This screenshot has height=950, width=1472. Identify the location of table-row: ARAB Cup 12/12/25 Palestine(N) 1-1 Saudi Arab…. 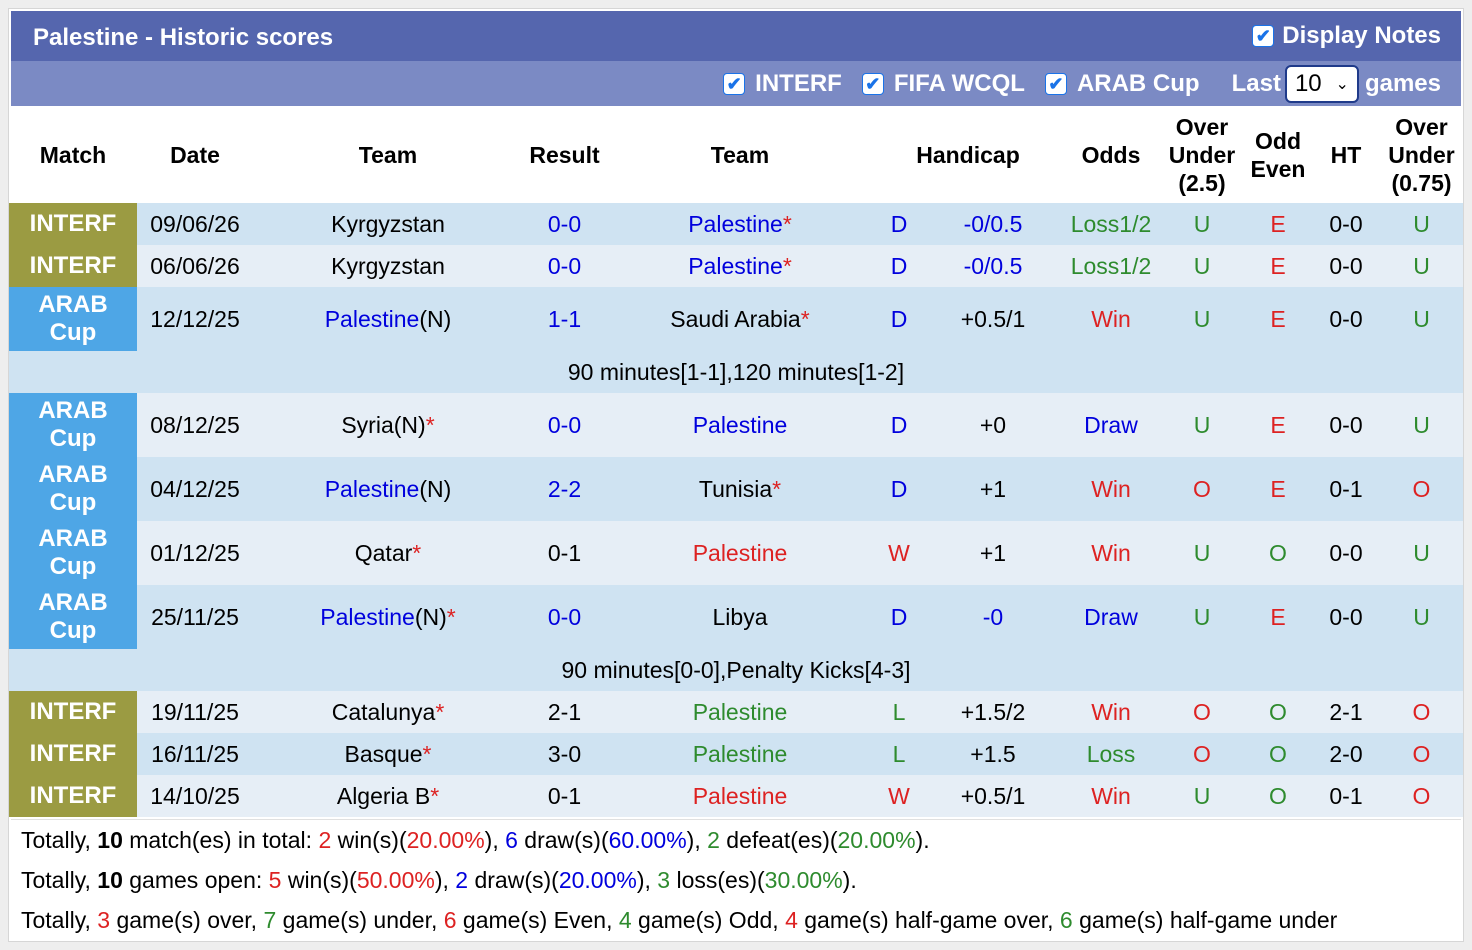
(736, 319).